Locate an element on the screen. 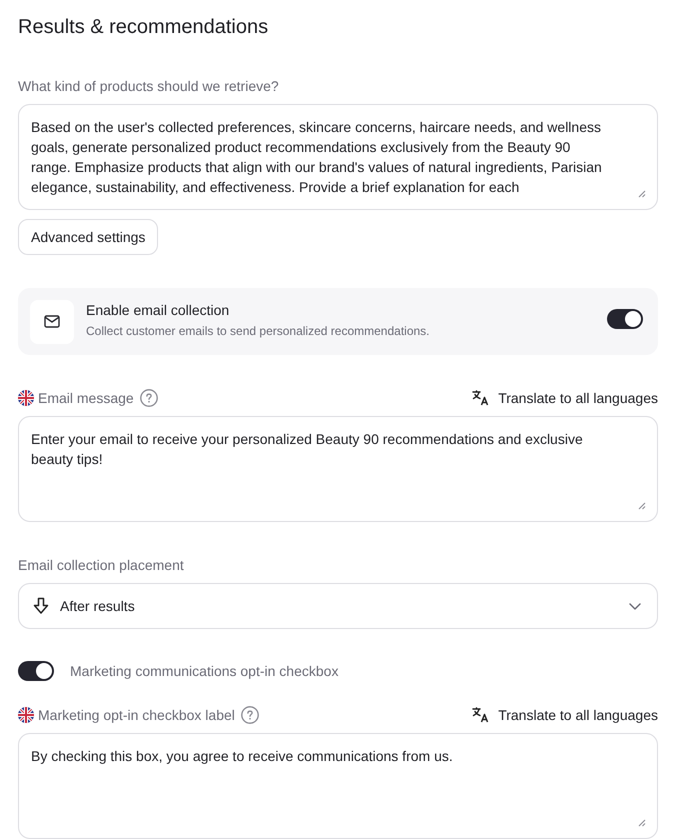  placement-select: After results is located at coordinates (338, 606).